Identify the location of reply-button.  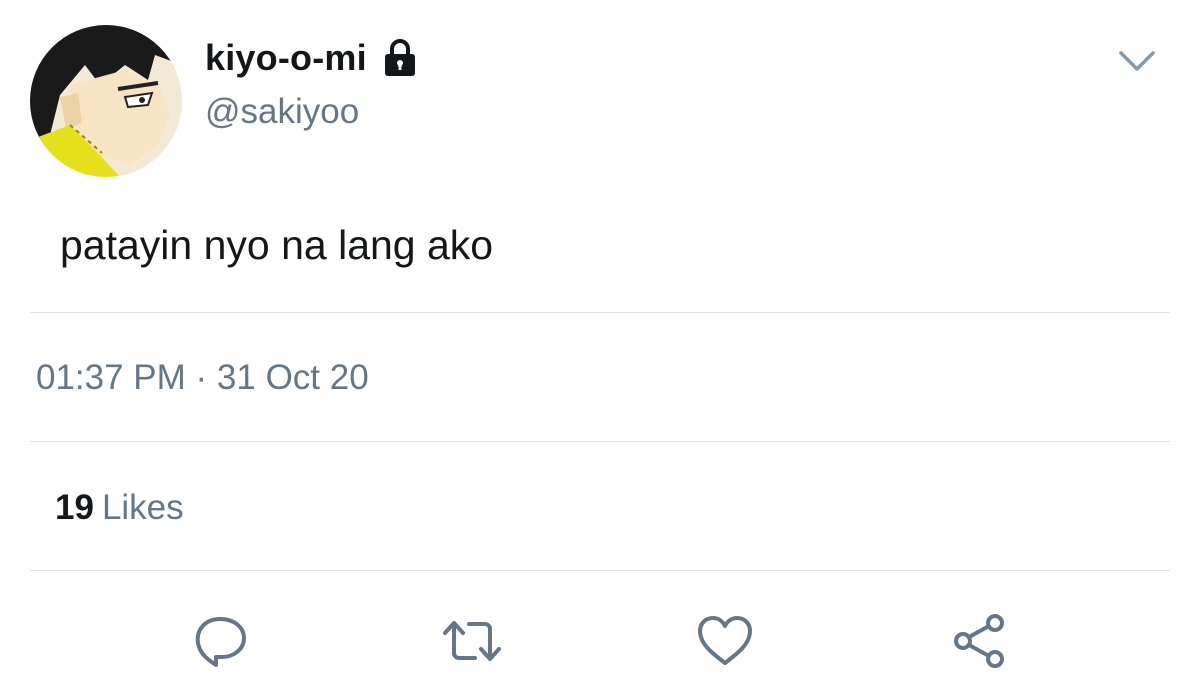
(220, 643).